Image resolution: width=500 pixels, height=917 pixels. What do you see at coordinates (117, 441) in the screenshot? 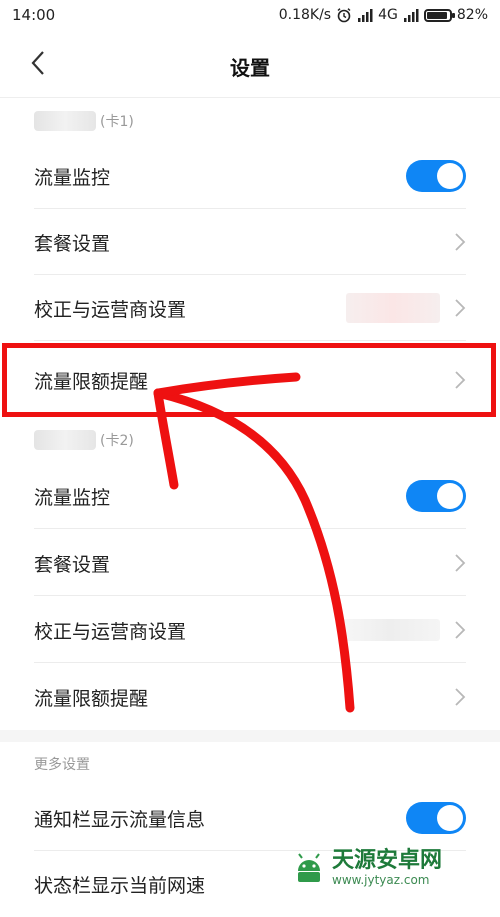
I see `sim2-header-label: (卡2)` at bounding box center [117, 441].